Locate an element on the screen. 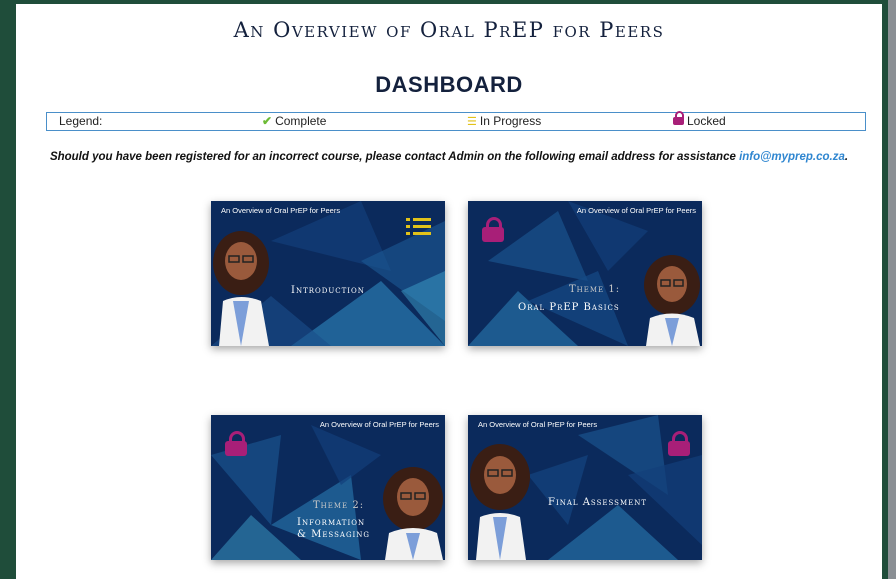 The height and width of the screenshot is (579, 896). legend-in-progress: ☰ In Progress is located at coordinates (504, 121).